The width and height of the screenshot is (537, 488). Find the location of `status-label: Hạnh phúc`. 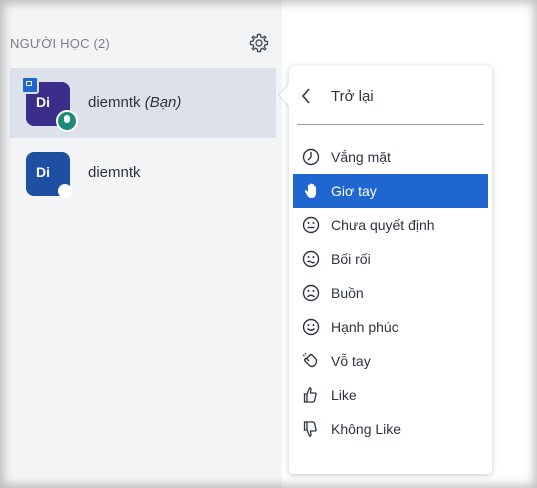

status-label: Hạnh phúc is located at coordinates (365, 327).